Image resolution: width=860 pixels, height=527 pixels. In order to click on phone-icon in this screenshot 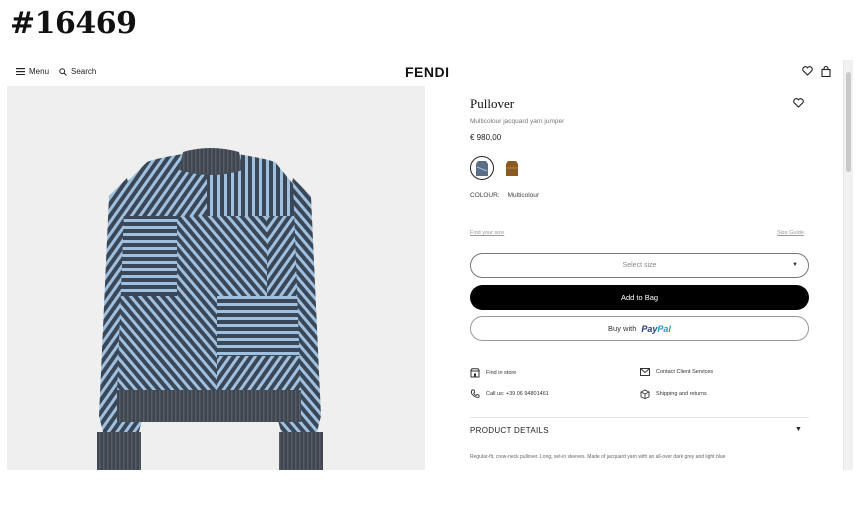, I will do `click(475, 393)`.